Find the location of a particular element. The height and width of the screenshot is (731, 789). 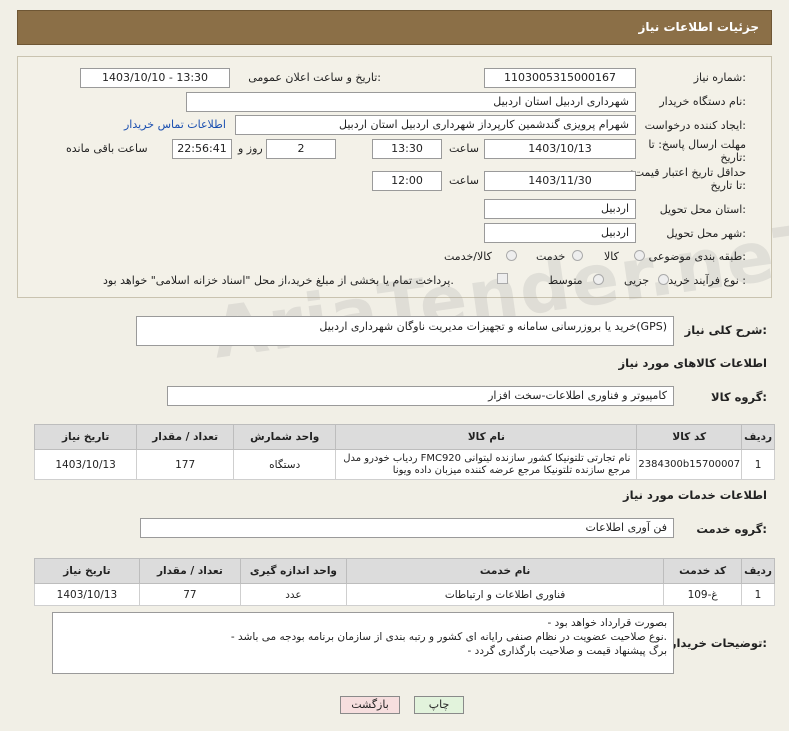

process-medium-radio is located at coordinates (598, 279).